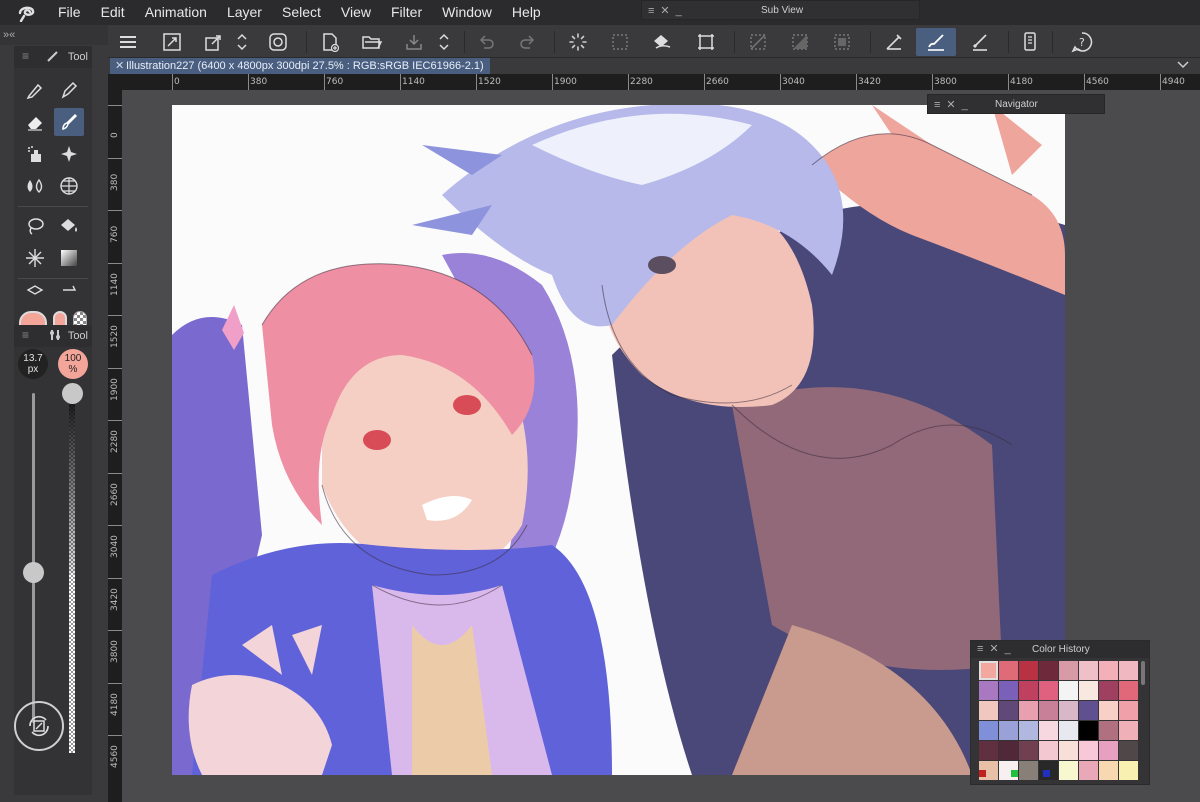  I want to click on navigator-window-controls: ≡✕_, so click(954, 104).